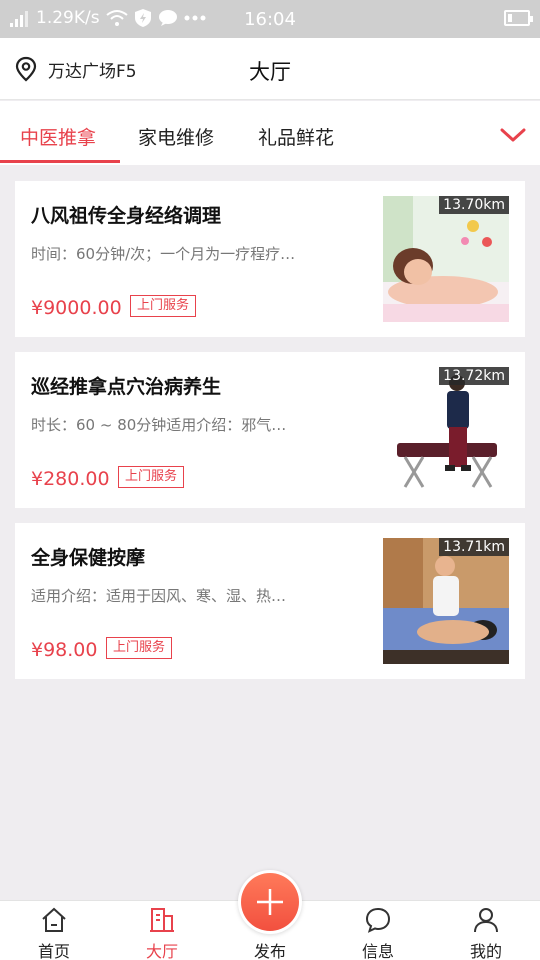 This screenshot has width=540, height=960. Describe the element at coordinates (126, 387) in the screenshot. I see `service-name: 巡经推拿点穴治病养生` at that location.